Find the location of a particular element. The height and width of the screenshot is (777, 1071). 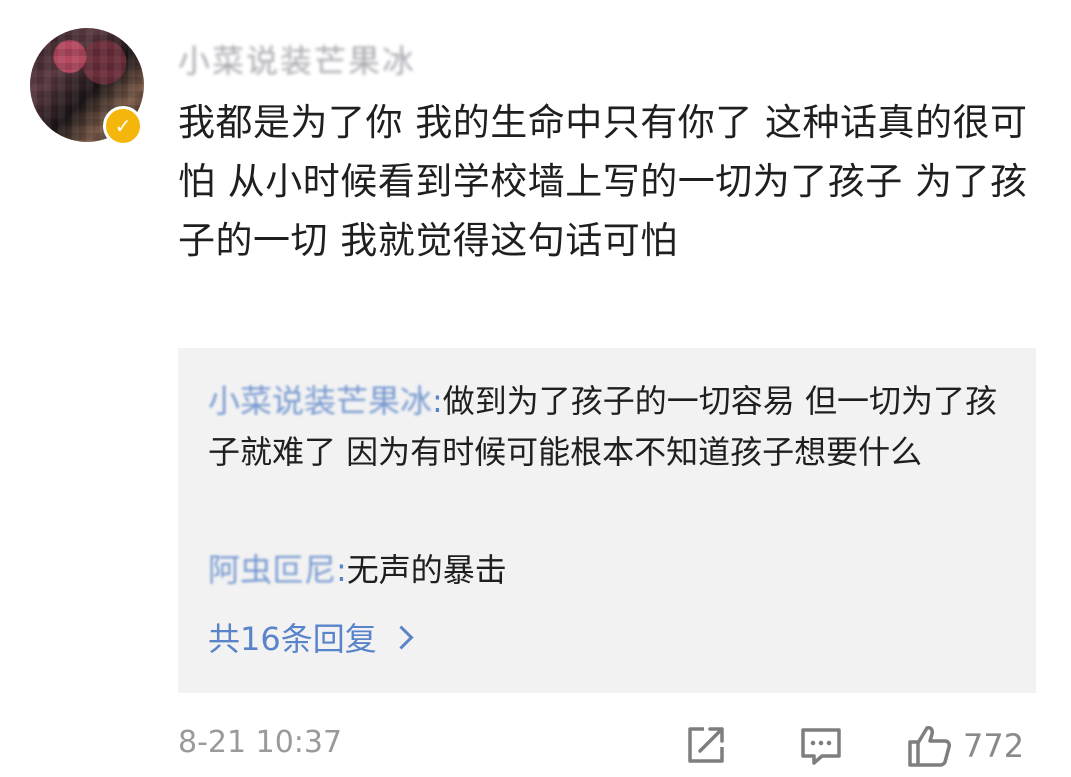

reply-text: 无声的暴击 is located at coordinates (426, 570).